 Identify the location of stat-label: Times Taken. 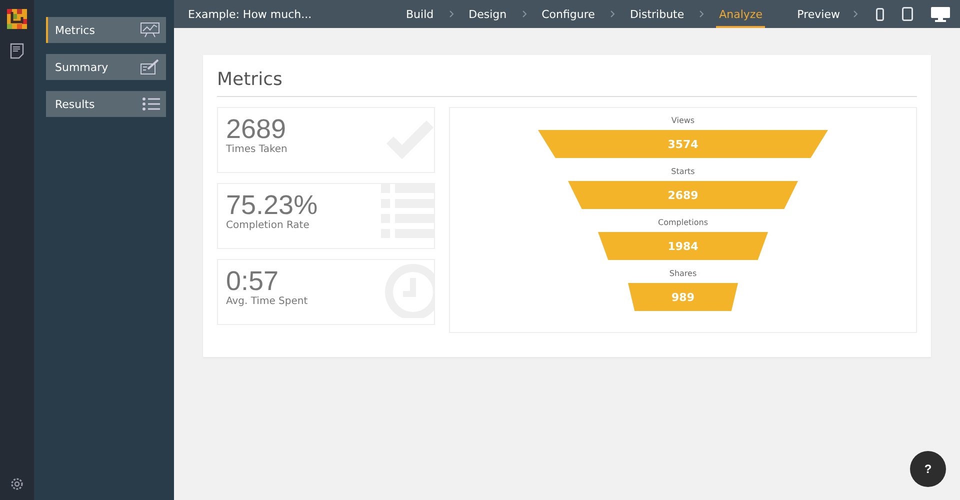
(257, 149).